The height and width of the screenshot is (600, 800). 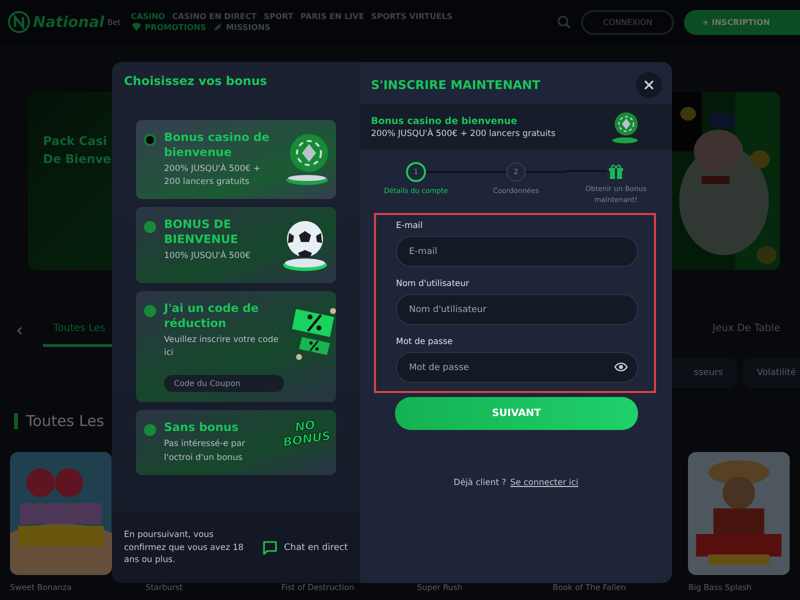 I want to click on bonus-option: Sans bonus Pas intéressé-e par l'octroi d'un bonus NO BONUS, so click(x=236, y=442).